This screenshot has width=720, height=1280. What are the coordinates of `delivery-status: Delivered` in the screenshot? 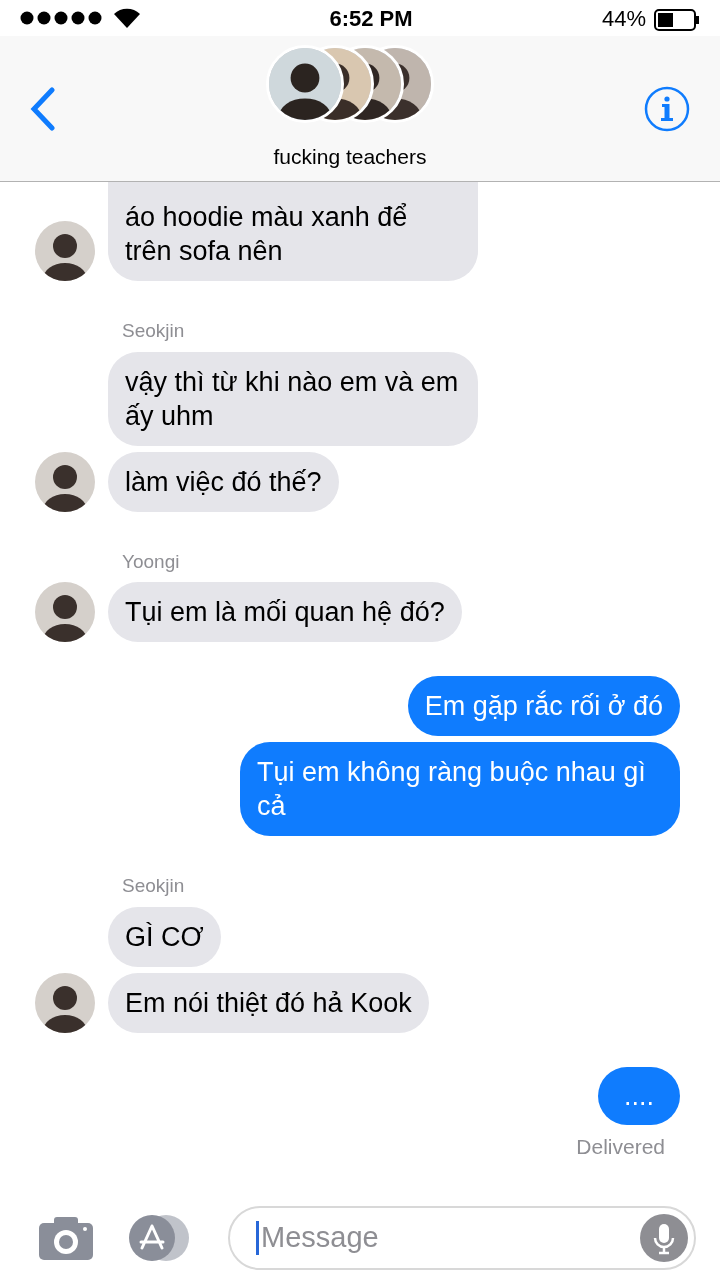 It's located at (620, 1146).